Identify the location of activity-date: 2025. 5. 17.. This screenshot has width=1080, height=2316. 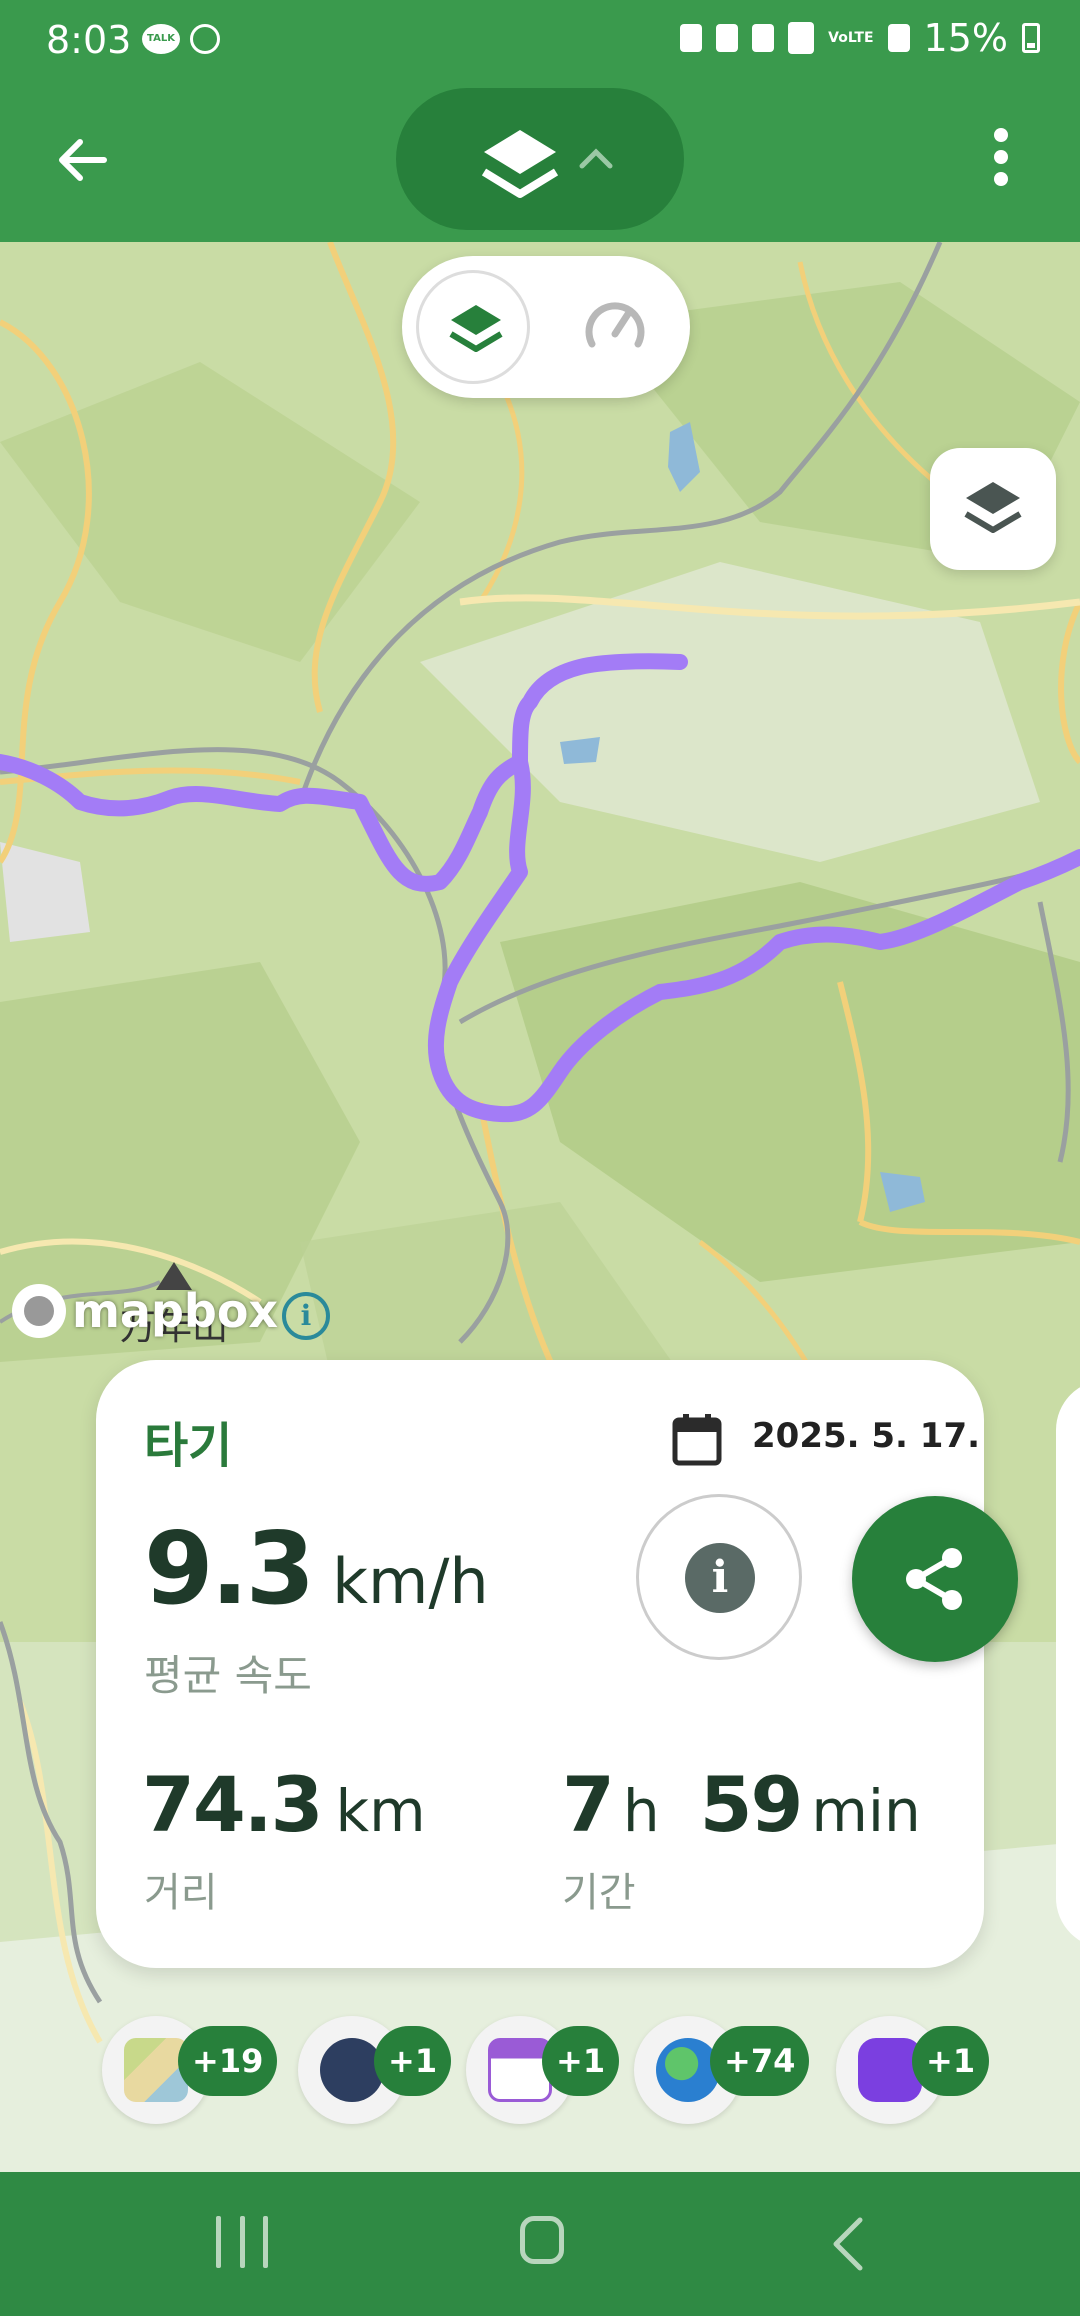
(866, 1436).